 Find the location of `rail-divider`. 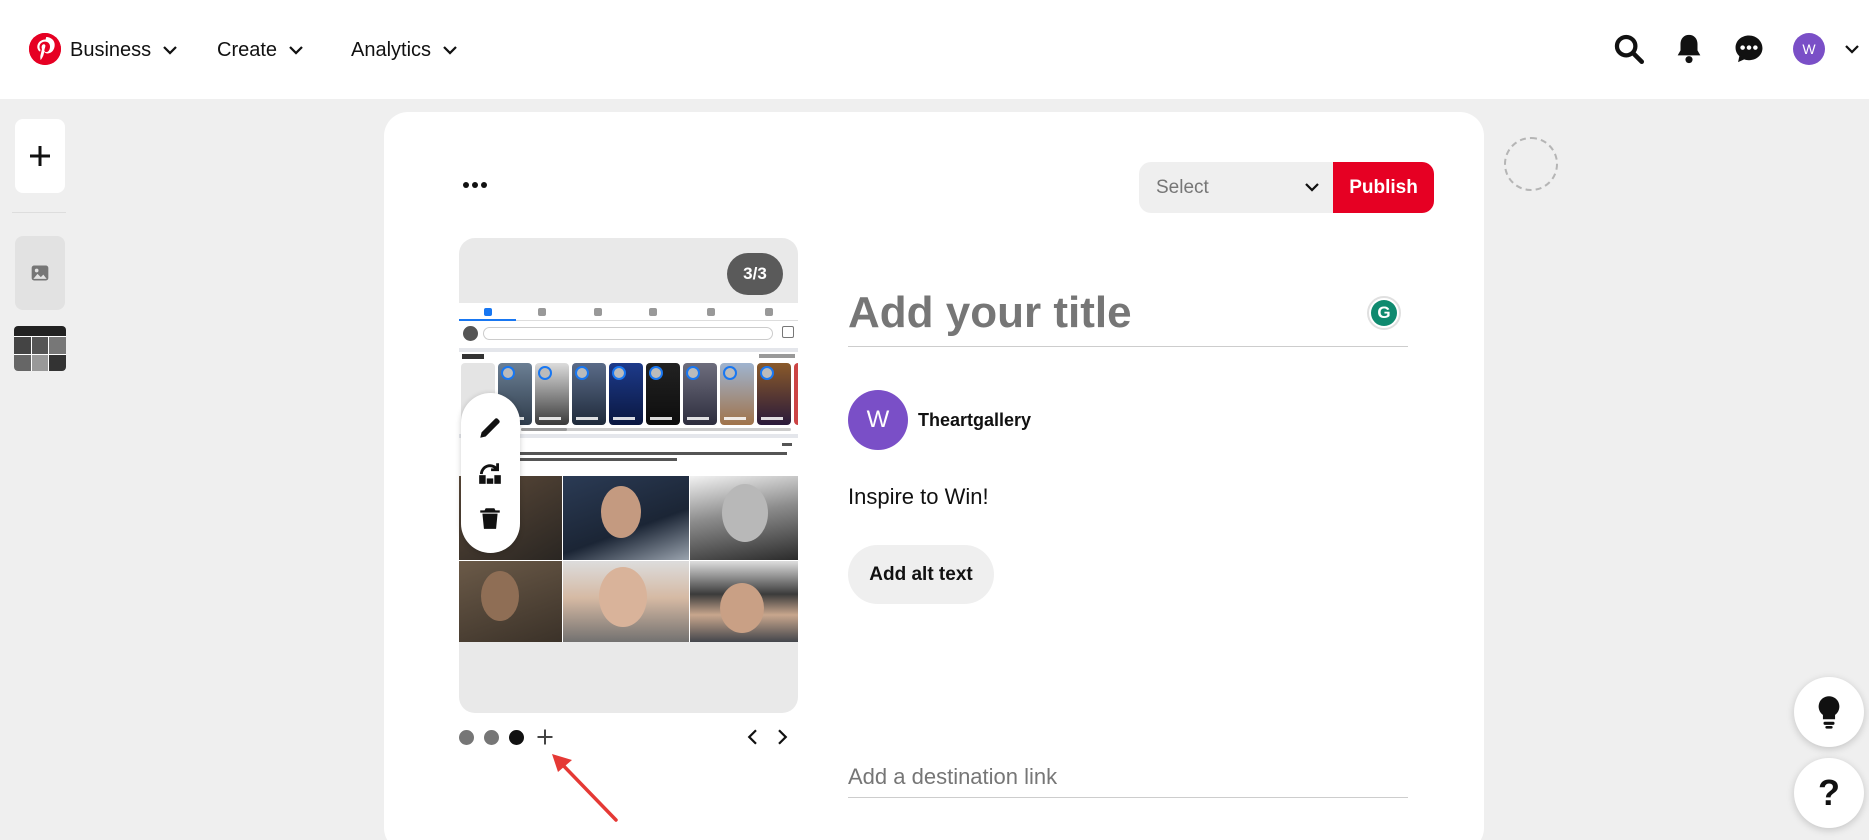

rail-divider is located at coordinates (39, 212).